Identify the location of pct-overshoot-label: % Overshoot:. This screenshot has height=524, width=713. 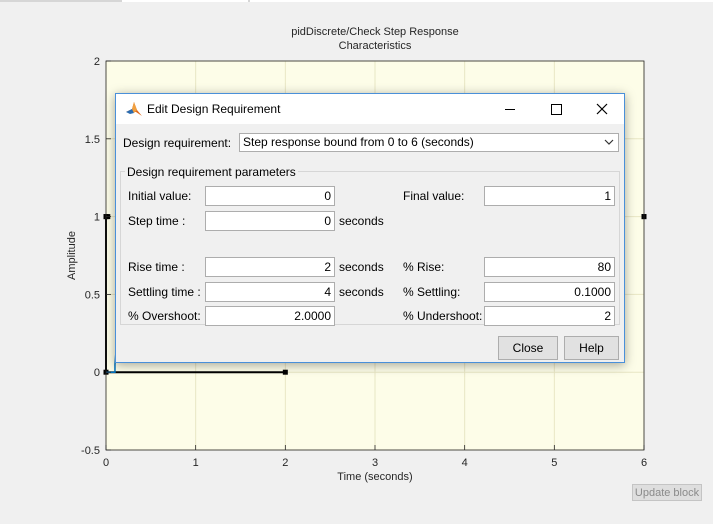
(164, 316).